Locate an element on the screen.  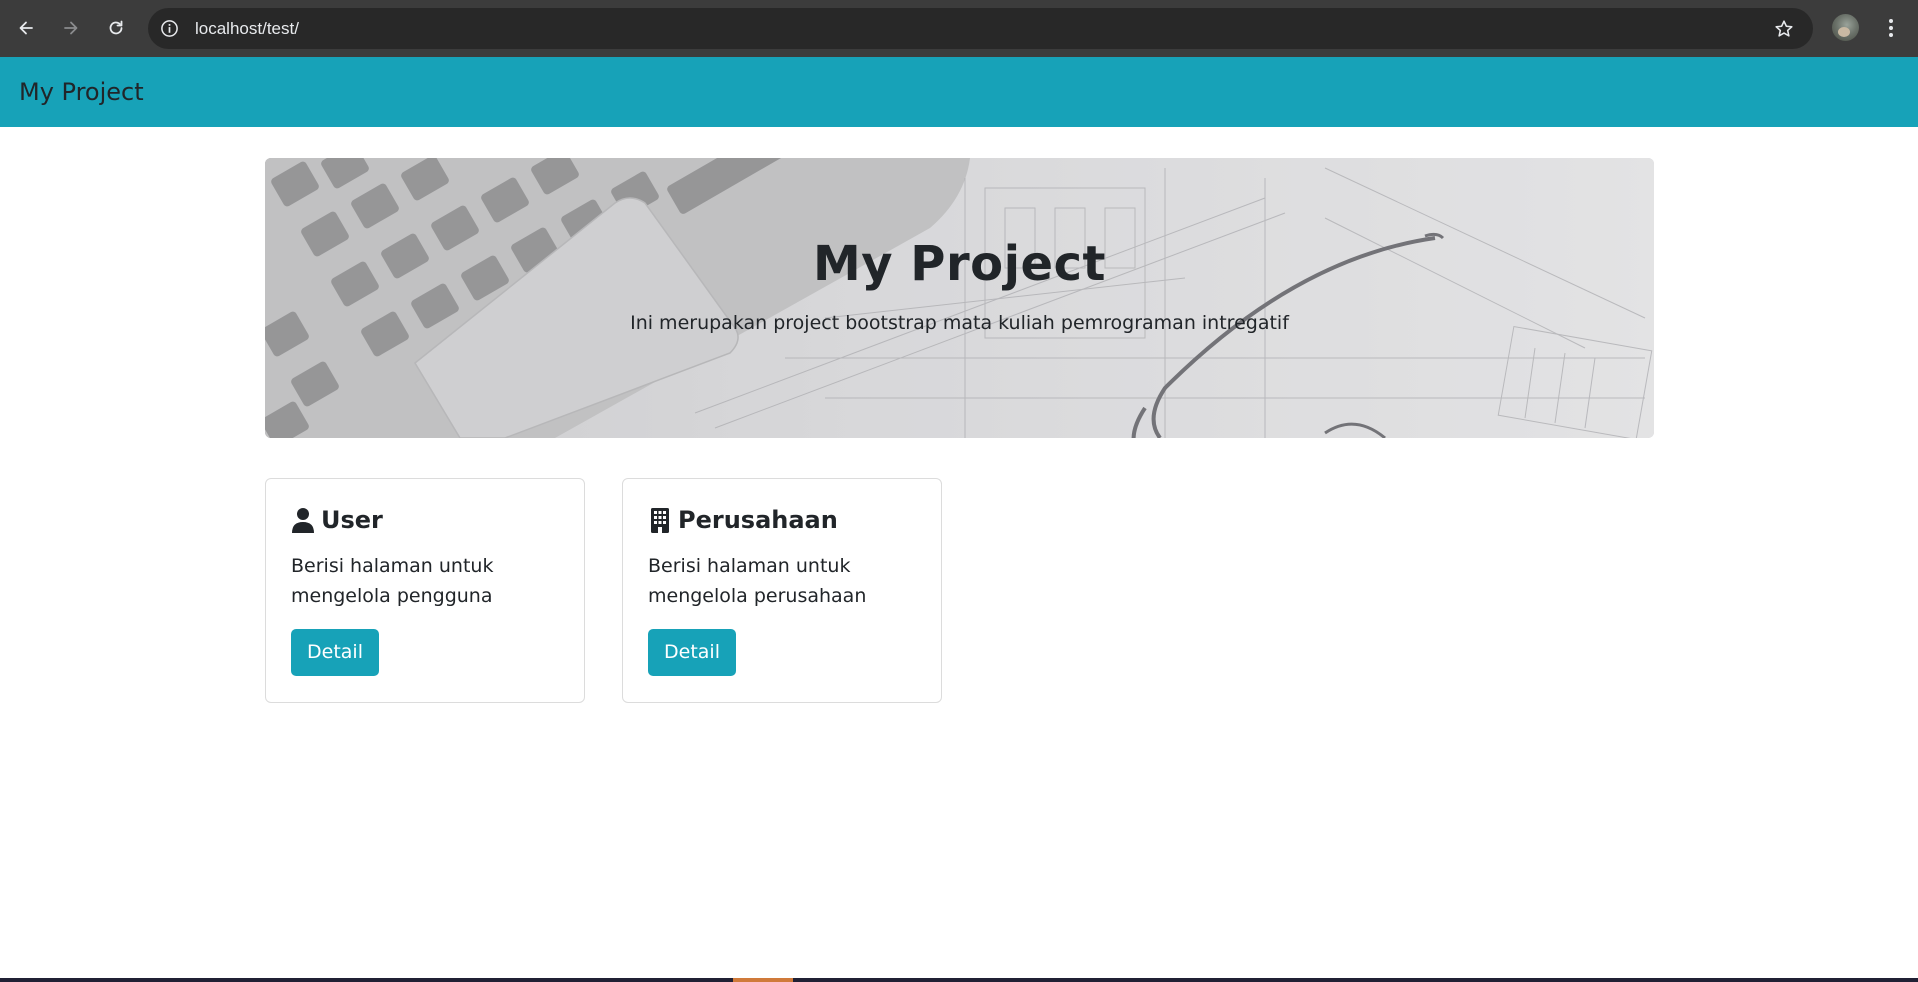
user-card-title: User is located at coordinates (337, 520).